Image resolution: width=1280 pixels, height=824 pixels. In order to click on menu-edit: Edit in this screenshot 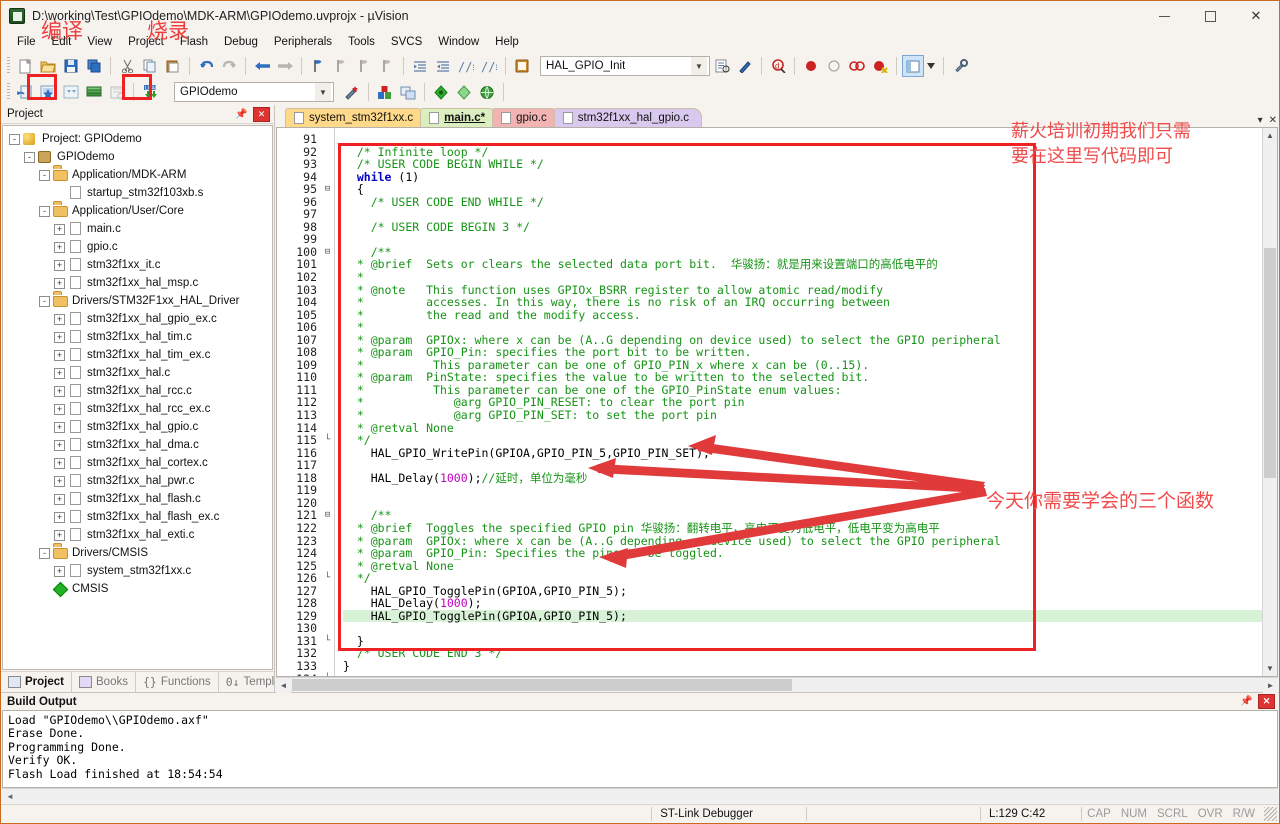, I will do `click(62, 42)`.